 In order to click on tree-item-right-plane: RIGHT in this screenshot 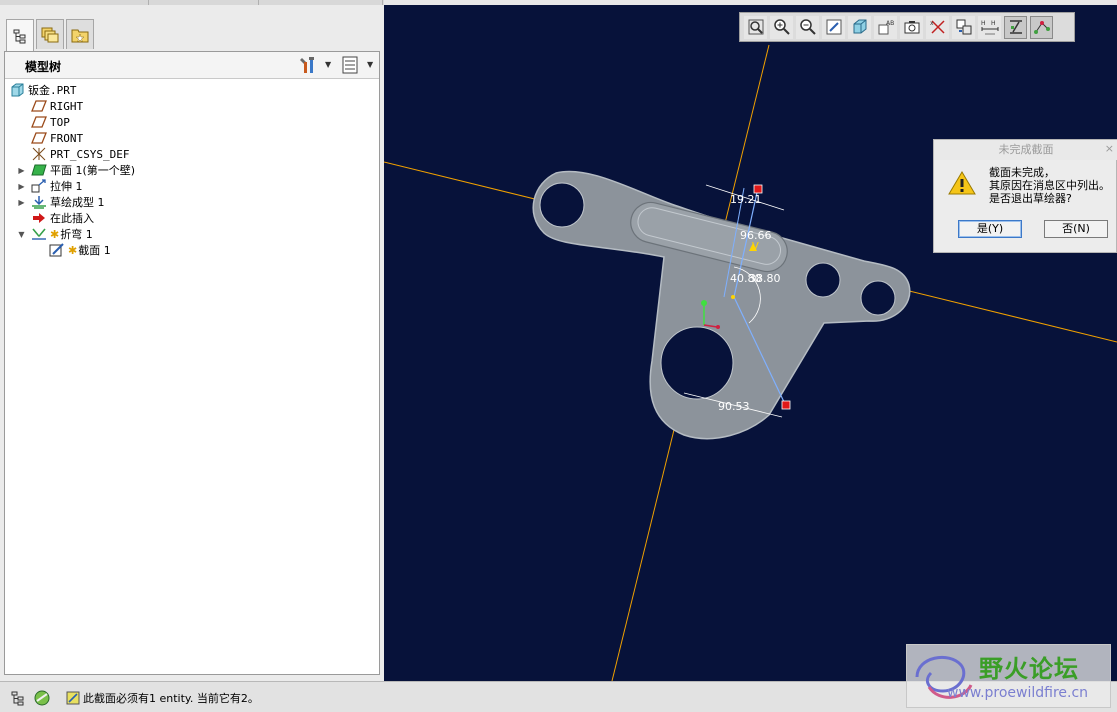, I will do `click(57, 106)`.